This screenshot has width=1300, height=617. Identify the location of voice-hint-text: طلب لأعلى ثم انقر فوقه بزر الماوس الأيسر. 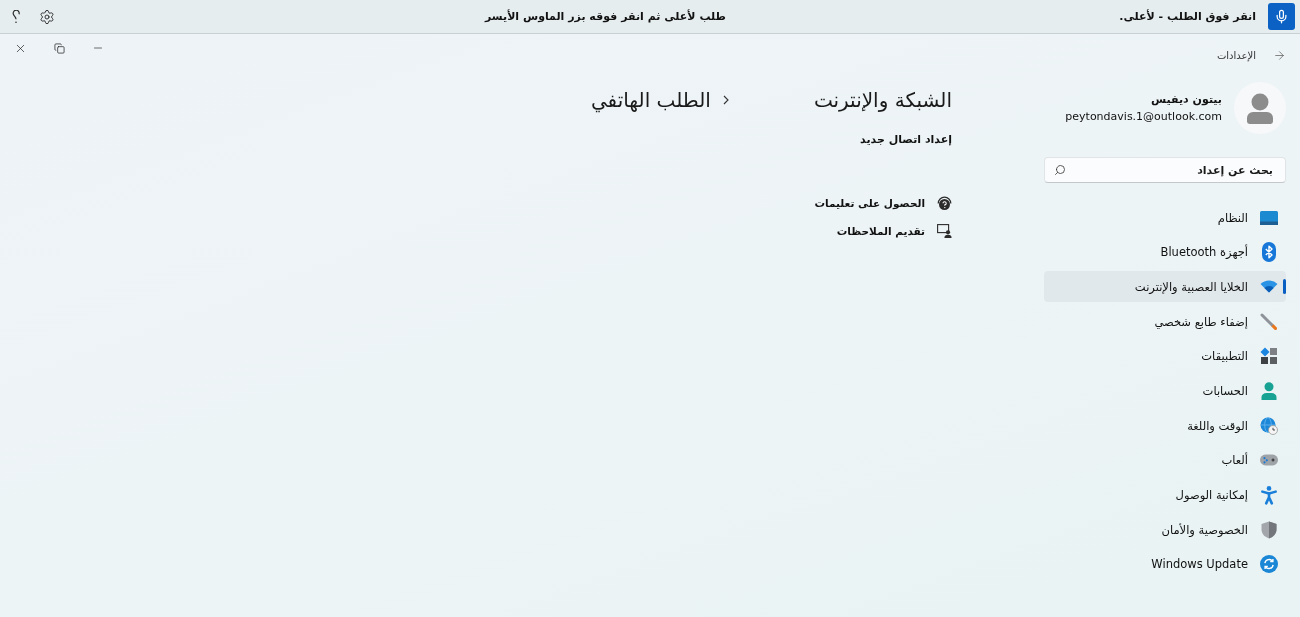
(605, 16).